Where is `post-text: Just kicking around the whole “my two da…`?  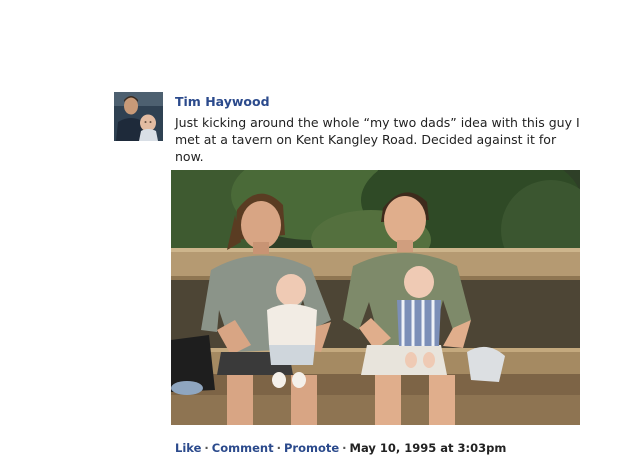 post-text: Just kicking around the whole “my two da… is located at coordinates (377, 139).